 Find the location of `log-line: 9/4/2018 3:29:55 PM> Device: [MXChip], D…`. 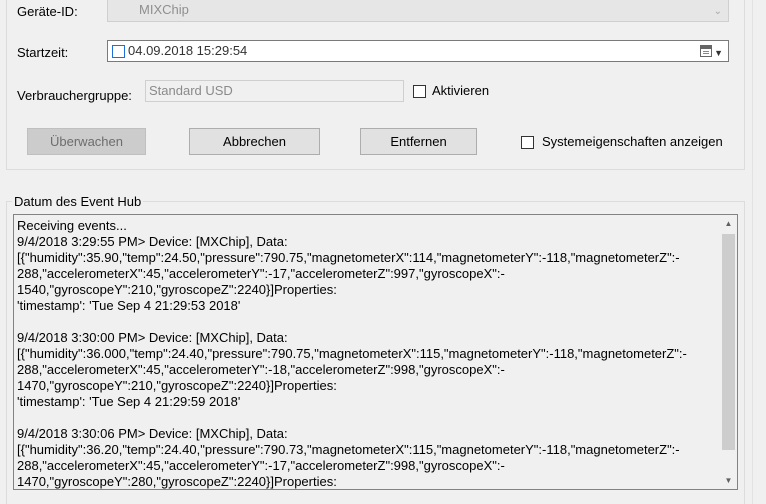

log-line: 9/4/2018 3:29:55 PM> Device: [MXChip], D… is located at coordinates (152, 241).